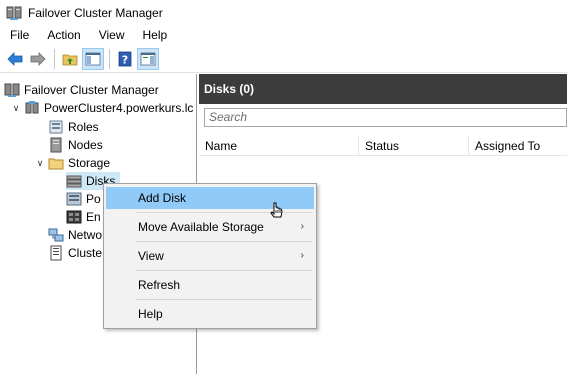 The height and width of the screenshot is (374, 567). Describe the element at coordinates (15, 59) in the screenshot. I see `back-arrow-icon` at that location.